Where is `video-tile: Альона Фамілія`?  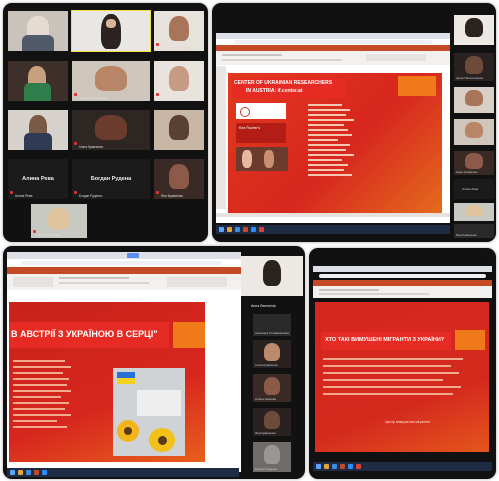 video-tile: Альона Фамілія is located at coordinates (179, 81).